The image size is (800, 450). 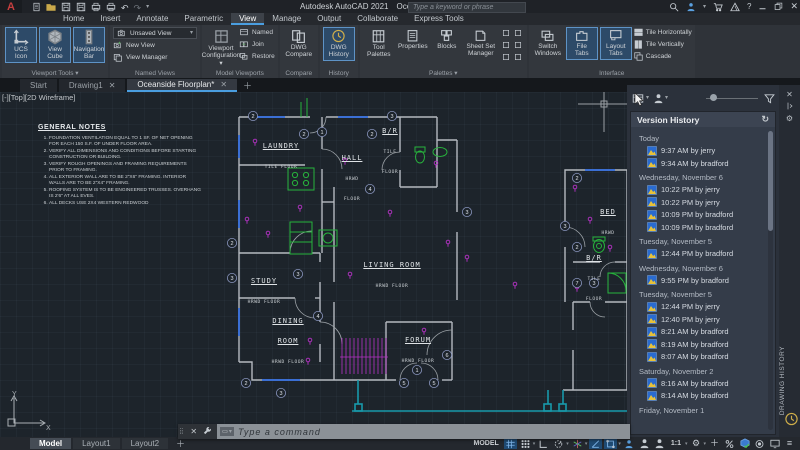 What do you see at coordinates (749, 6) in the screenshot?
I see `help-icon: ?` at bounding box center [749, 6].